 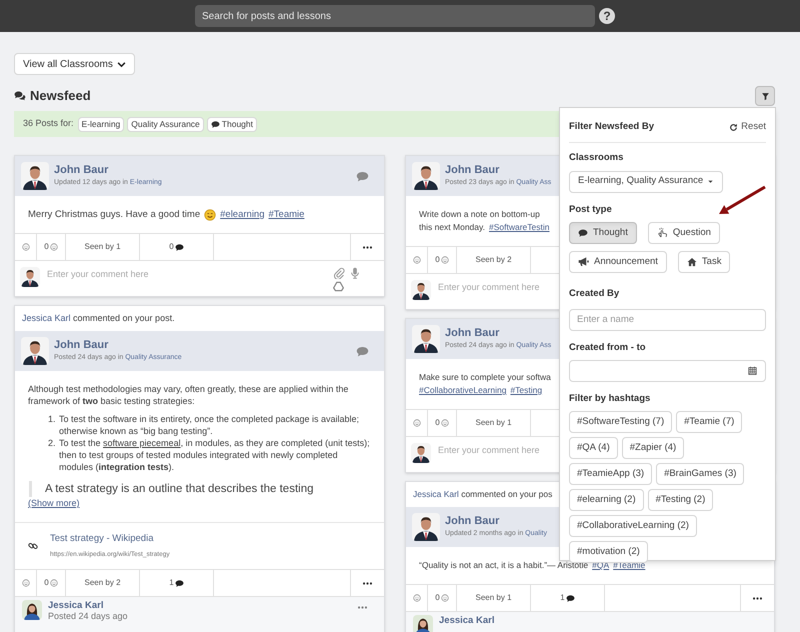 I want to click on help-icon: ?, so click(x=607, y=16).